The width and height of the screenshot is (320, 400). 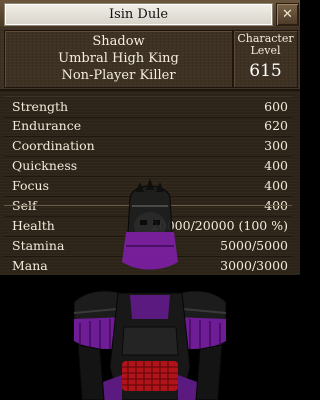 What do you see at coordinates (148, 107) in the screenshot?
I see `stat-row-strength: Strength 600` at bounding box center [148, 107].